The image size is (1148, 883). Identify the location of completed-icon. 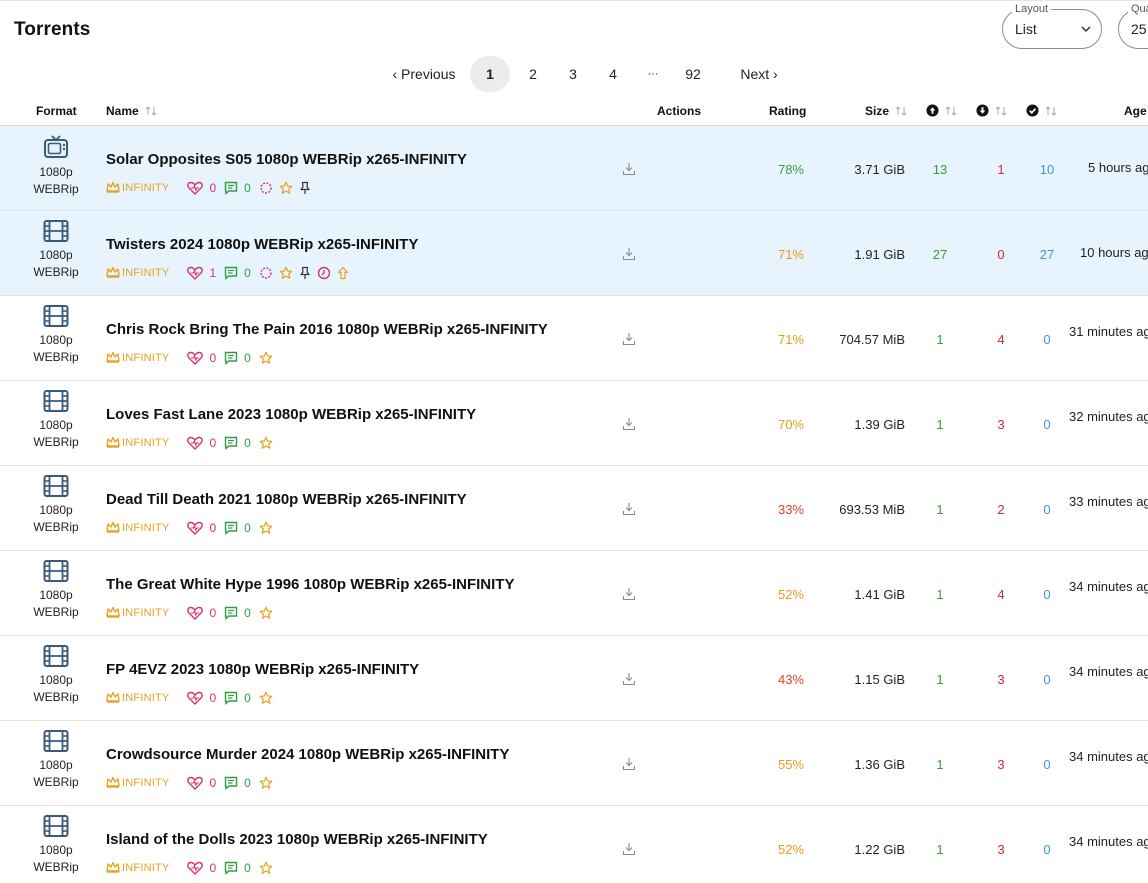
(1032, 110).